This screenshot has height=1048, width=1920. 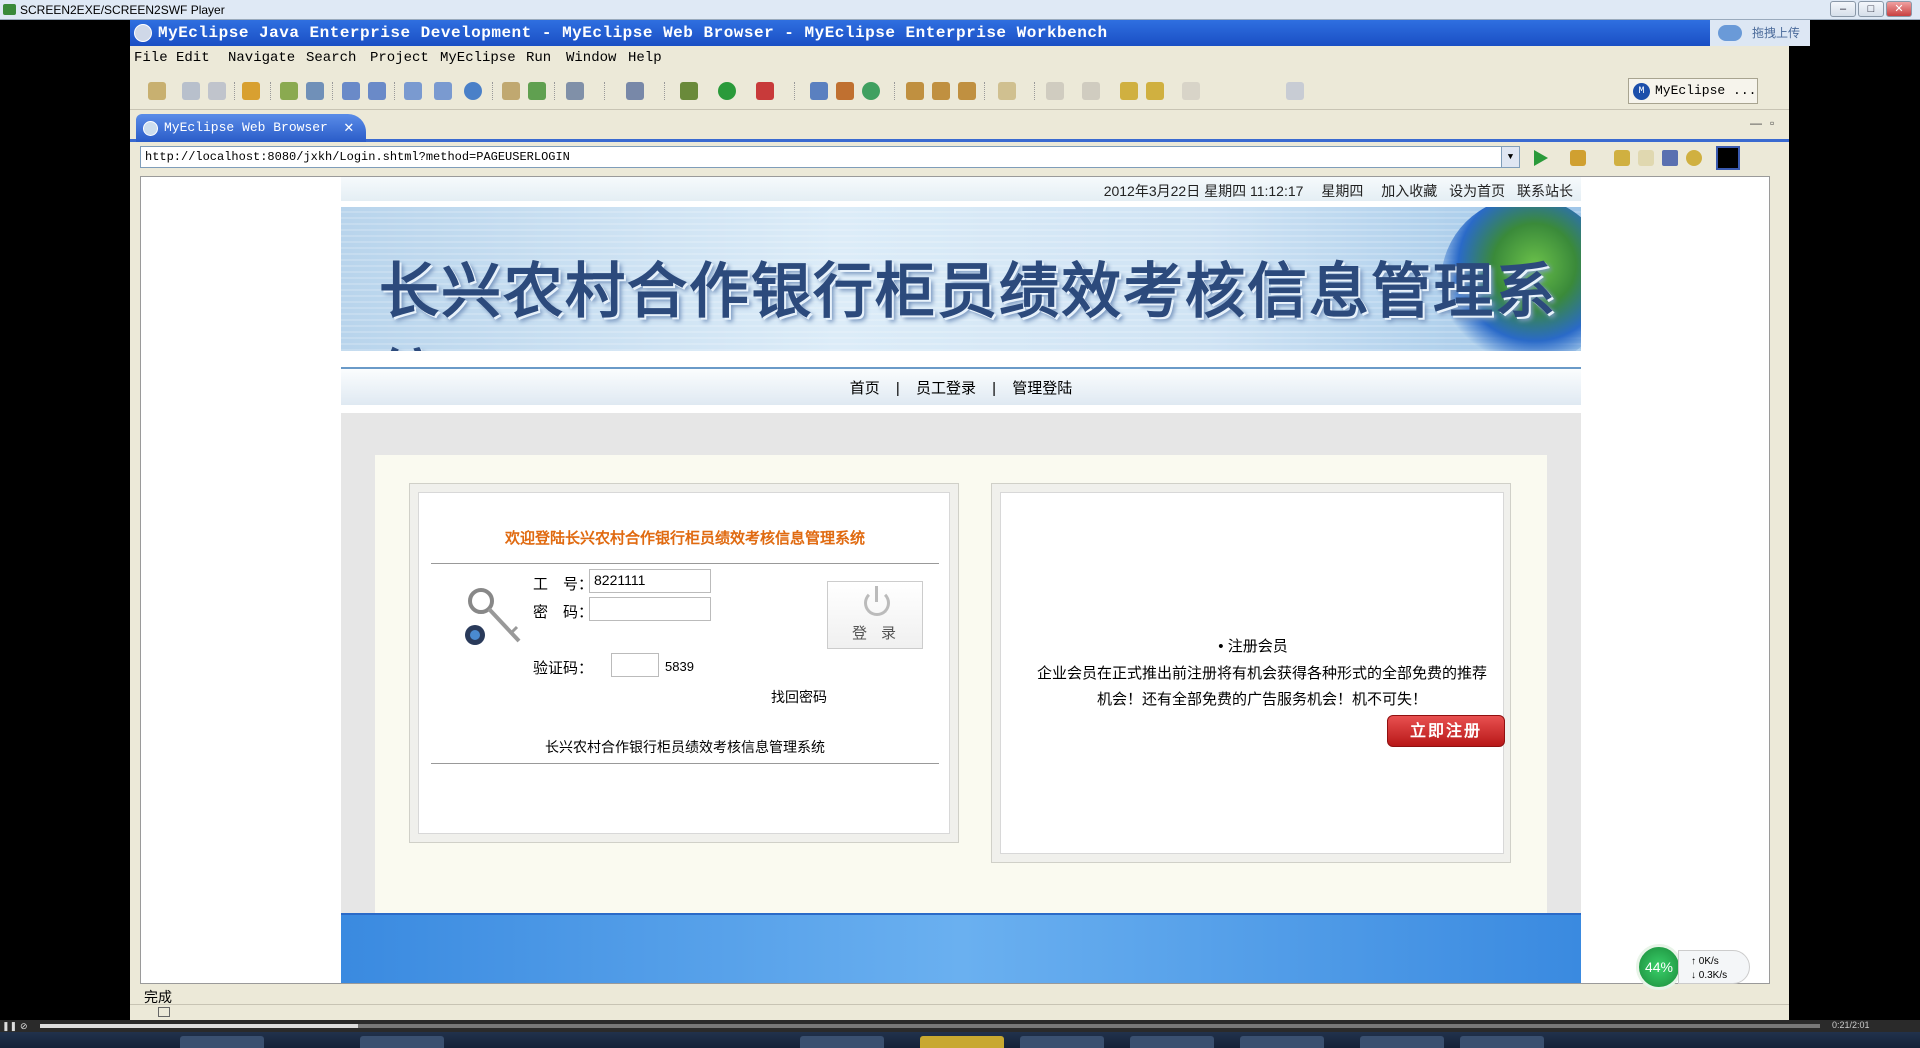 I want to click on login-welcome: 欢迎登陆长兴农村合作银行柜员绩效考核信息管理系统, so click(x=684, y=538).